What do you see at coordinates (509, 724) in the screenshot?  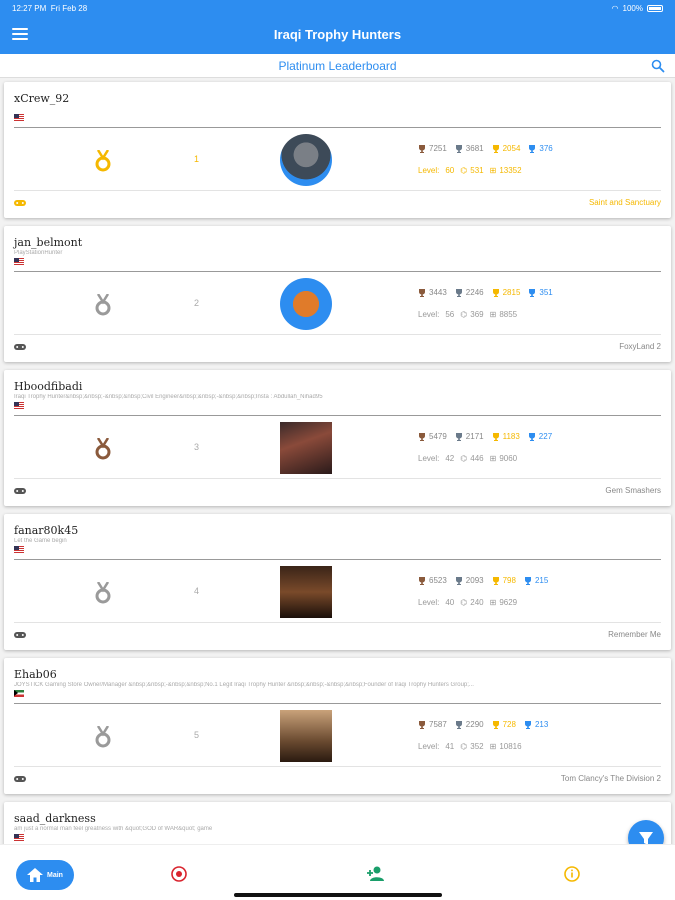 I see `gold-count-text: 728` at bounding box center [509, 724].